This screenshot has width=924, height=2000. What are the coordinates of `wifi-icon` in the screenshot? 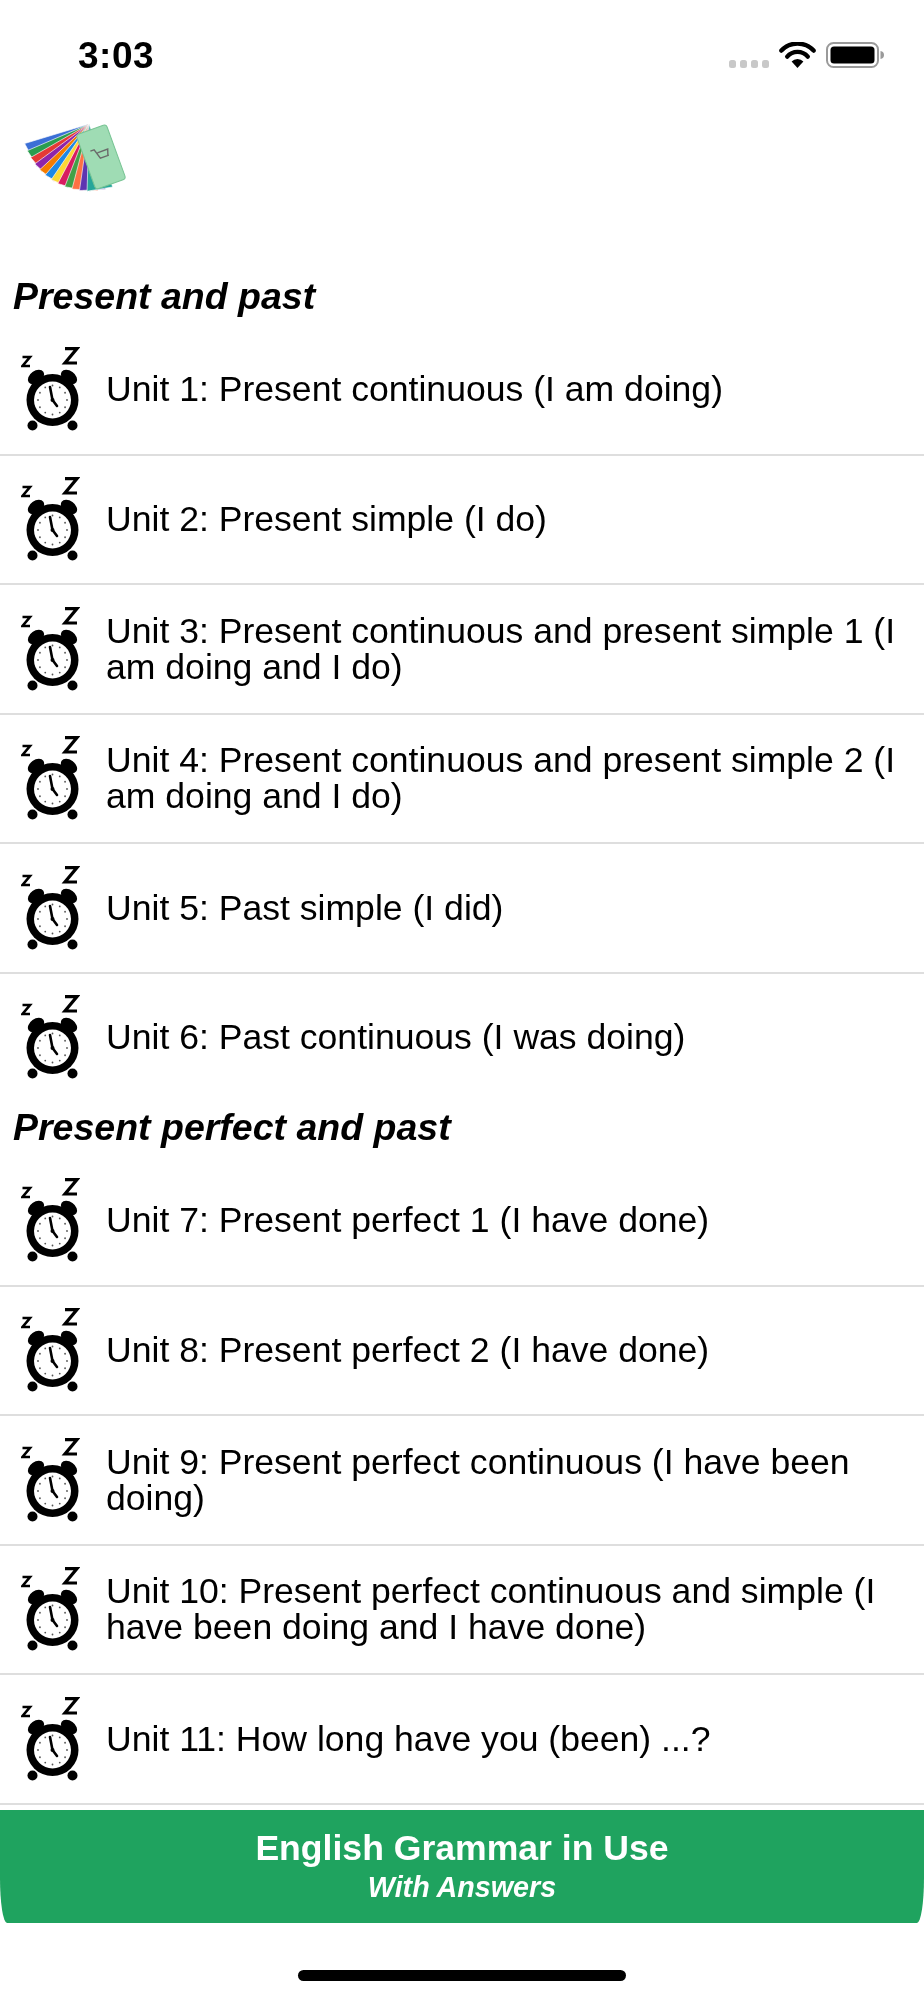 It's located at (797, 55).